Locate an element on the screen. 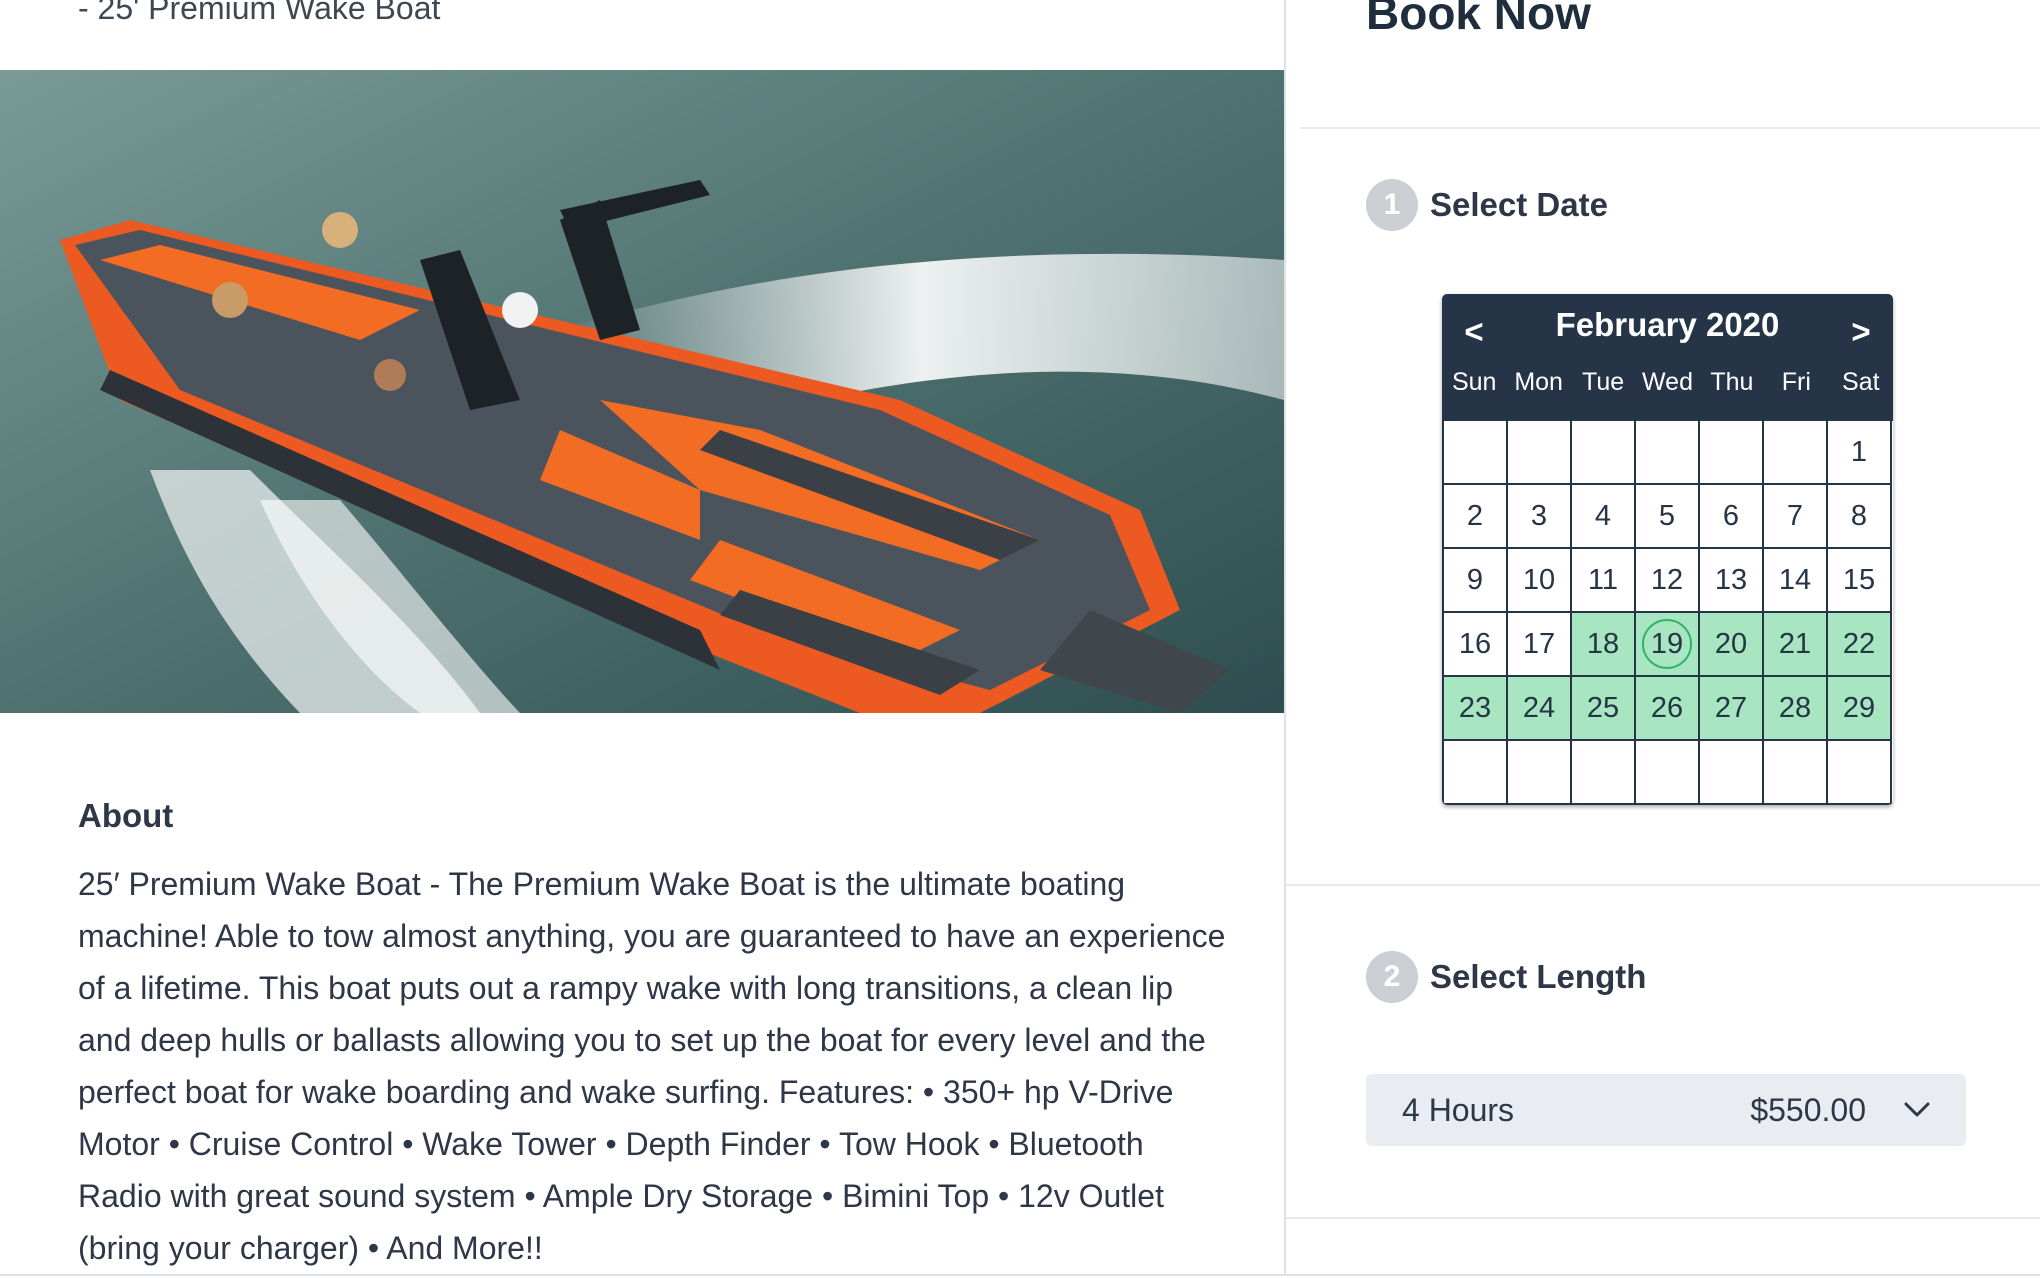 This screenshot has width=2040, height=1278. calendar-day: 4 is located at coordinates (1604, 517).